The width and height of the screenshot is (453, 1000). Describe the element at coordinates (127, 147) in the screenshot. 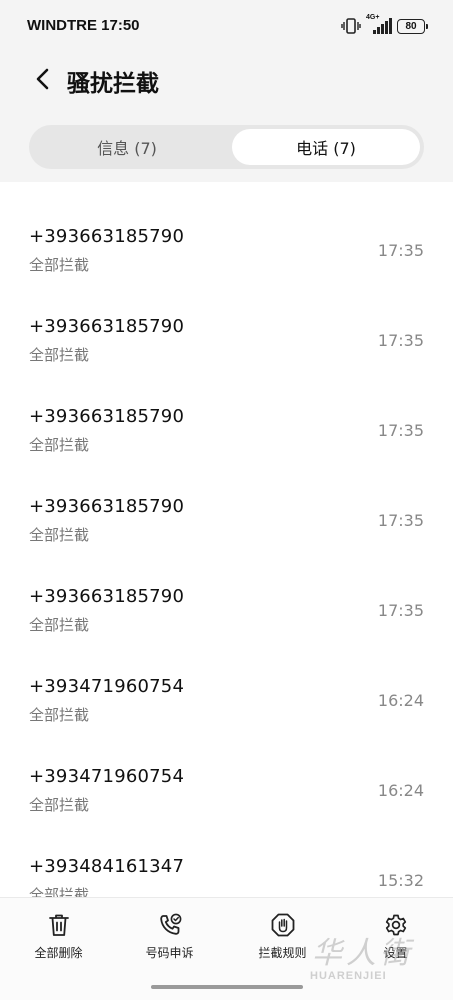

I see `tab-messages: 信息 (7)` at that location.